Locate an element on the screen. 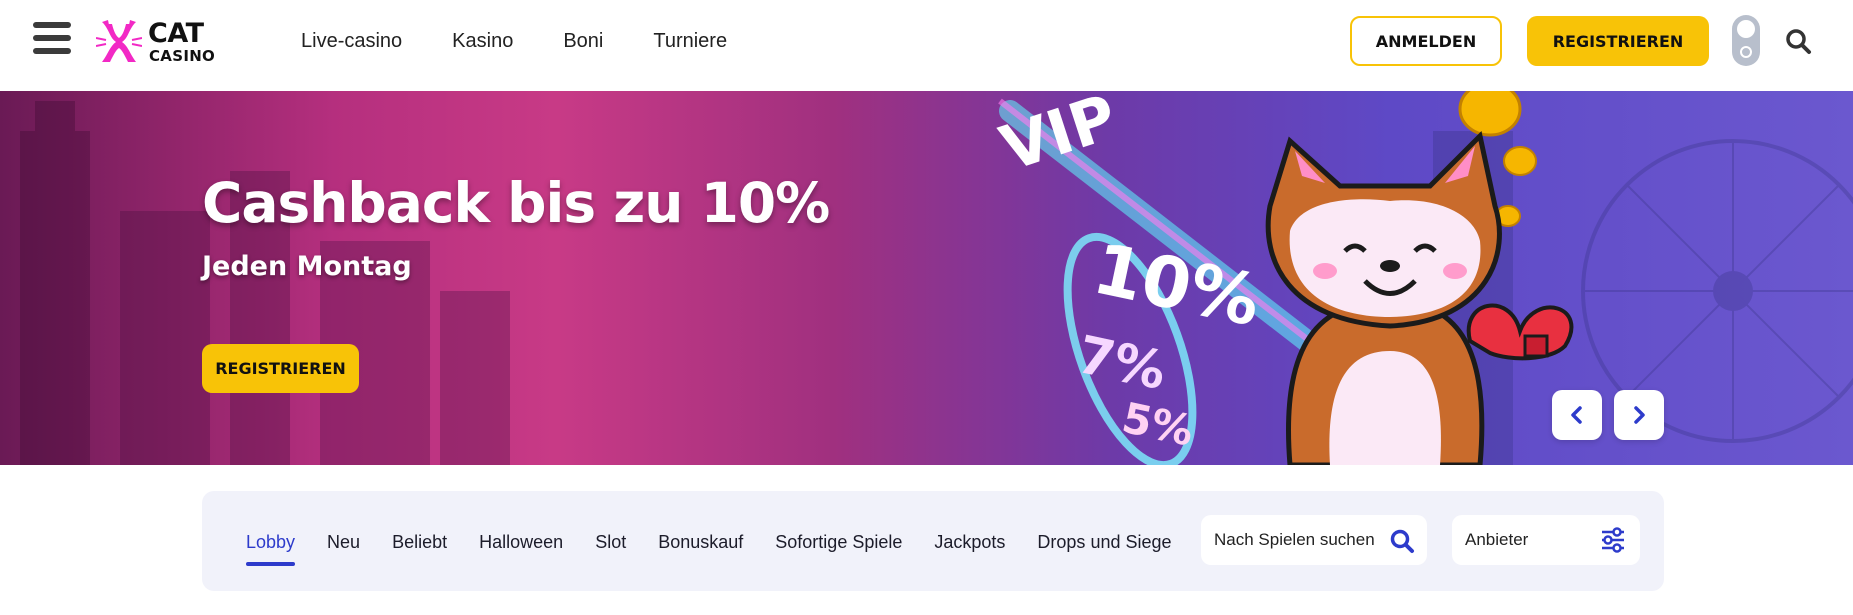 Image resolution: width=1853 pixels, height=615 pixels. filter-sliders-icon is located at coordinates (1613, 540).